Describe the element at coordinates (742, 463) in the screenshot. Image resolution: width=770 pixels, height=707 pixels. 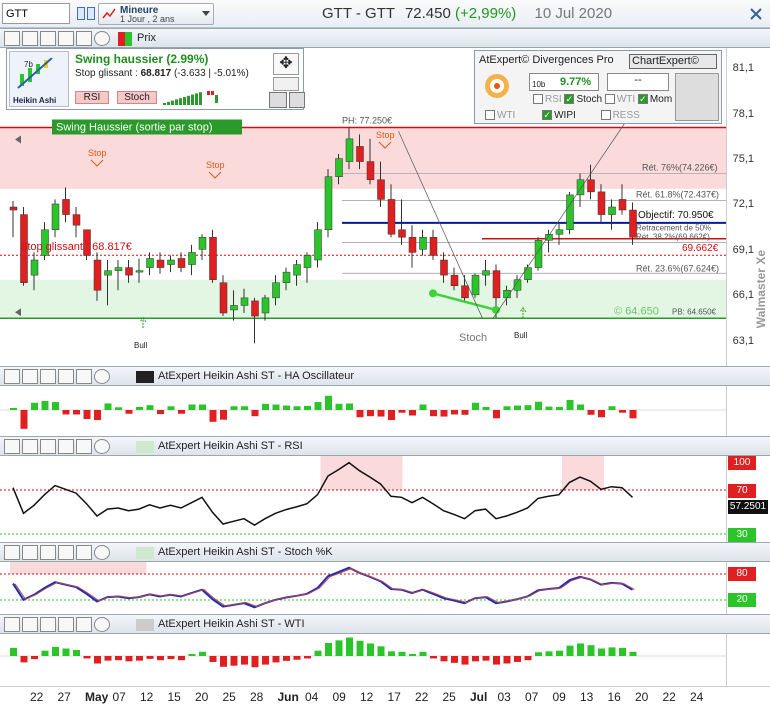
I see `rsi-100-badge: 100` at that location.